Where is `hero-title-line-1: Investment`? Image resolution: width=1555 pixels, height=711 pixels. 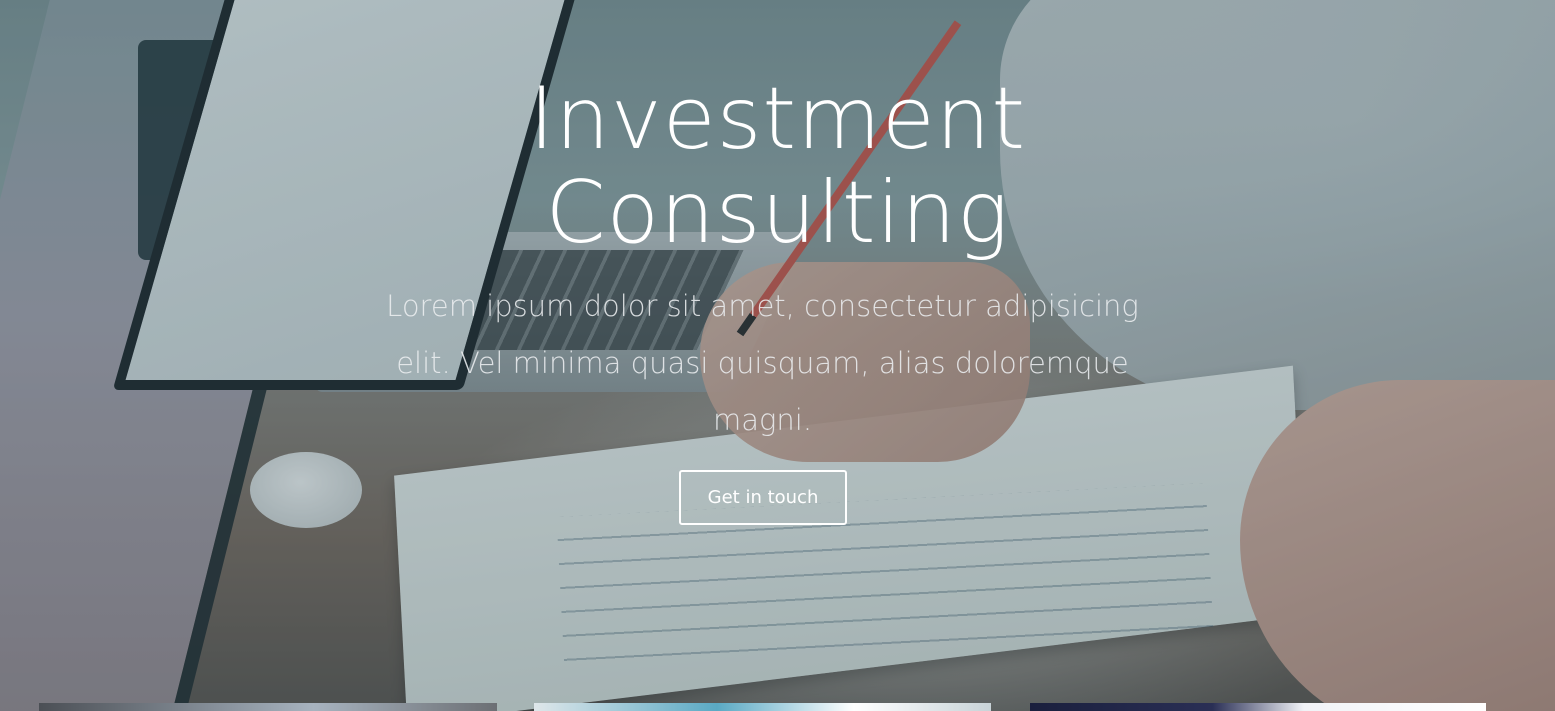
hero-title-line-1: Investment is located at coordinates (777, 119).